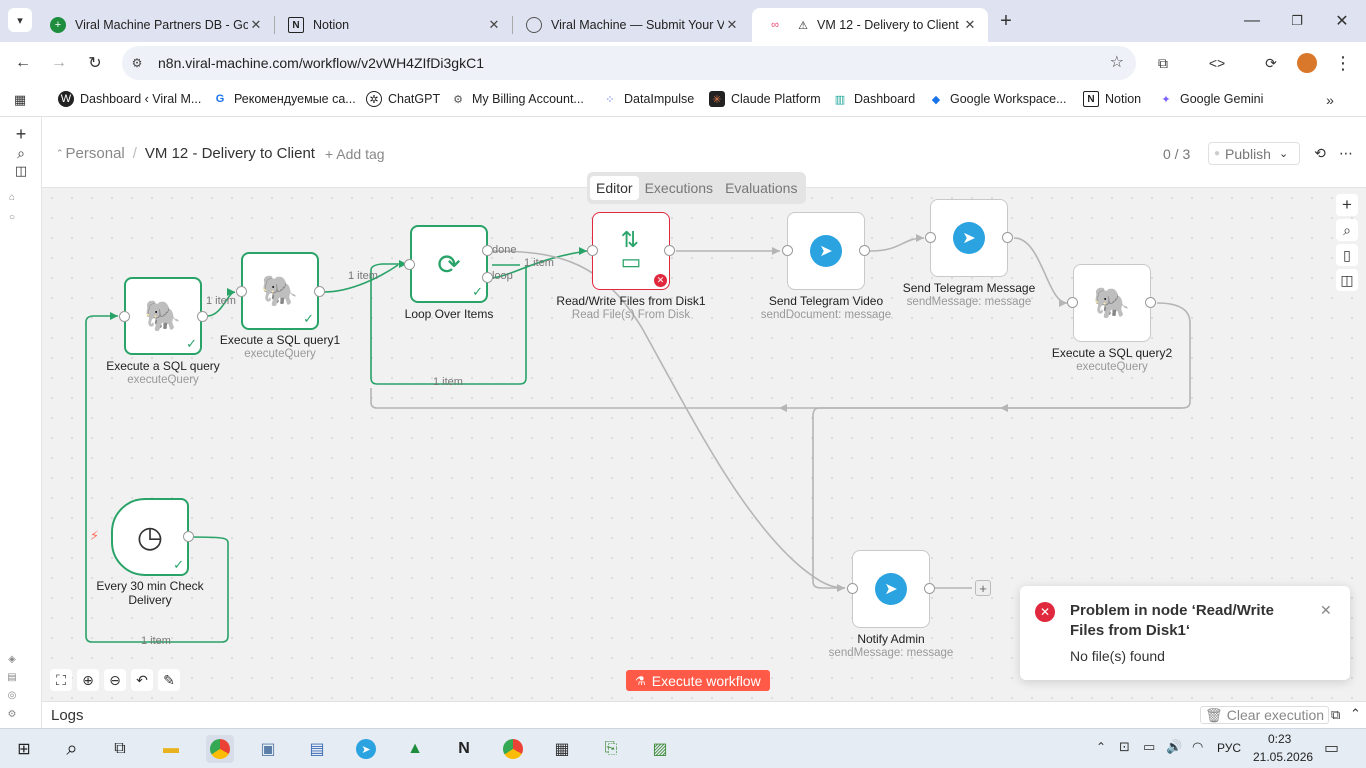 The height and width of the screenshot is (768, 1366). Describe the element at coordinates (163, 316) in the screenshot. I see `node-execute-sql-query: 🐘 ✓` at that location.